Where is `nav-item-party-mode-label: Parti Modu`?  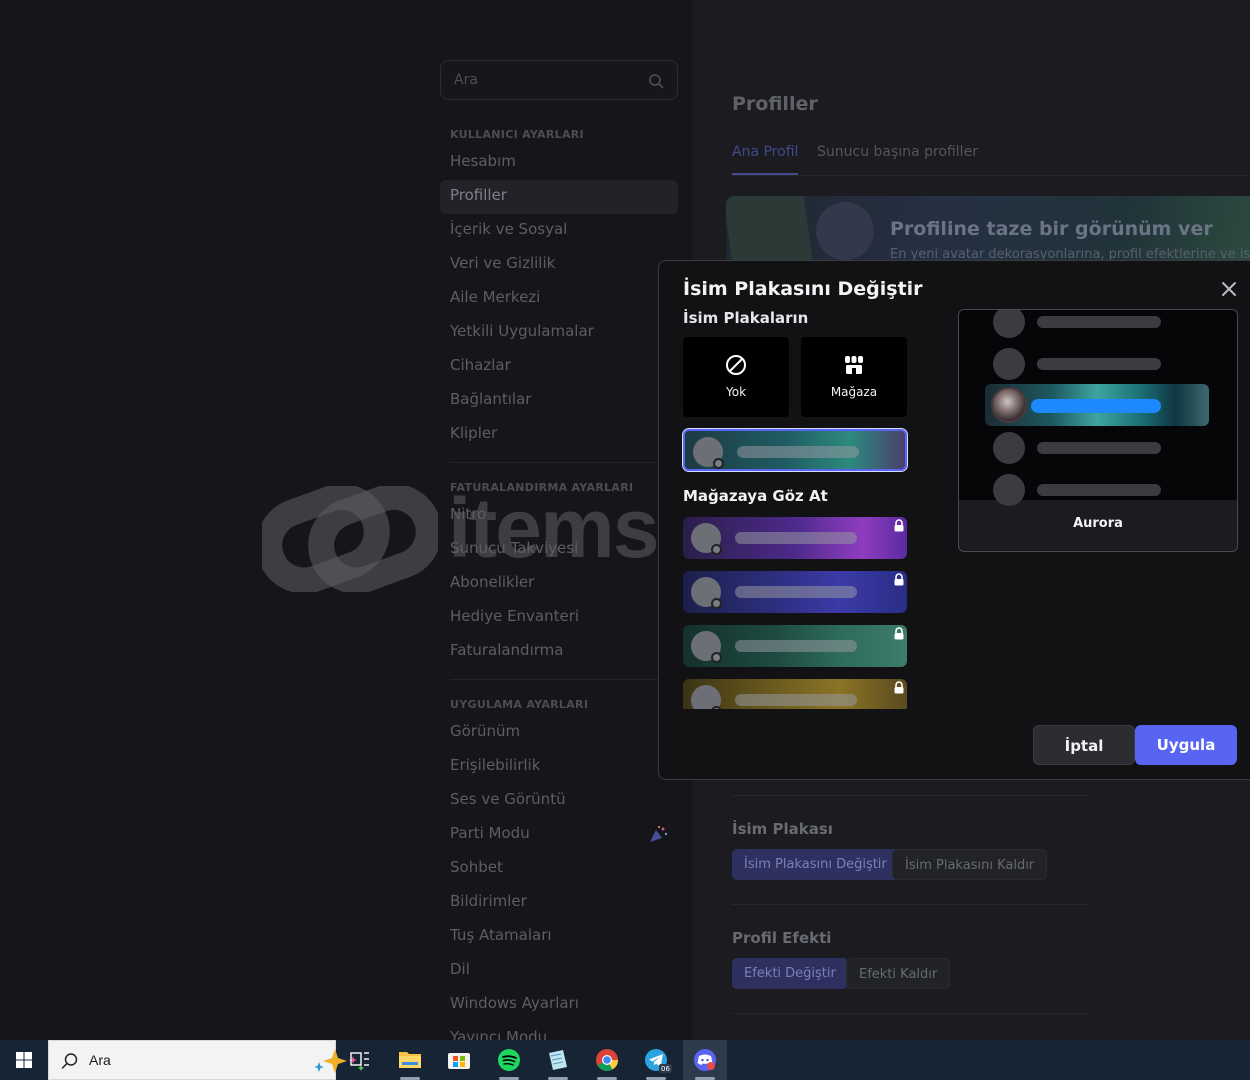
nav-item-party-mode-label: Parti Modu is located at coordinates (490, 833).